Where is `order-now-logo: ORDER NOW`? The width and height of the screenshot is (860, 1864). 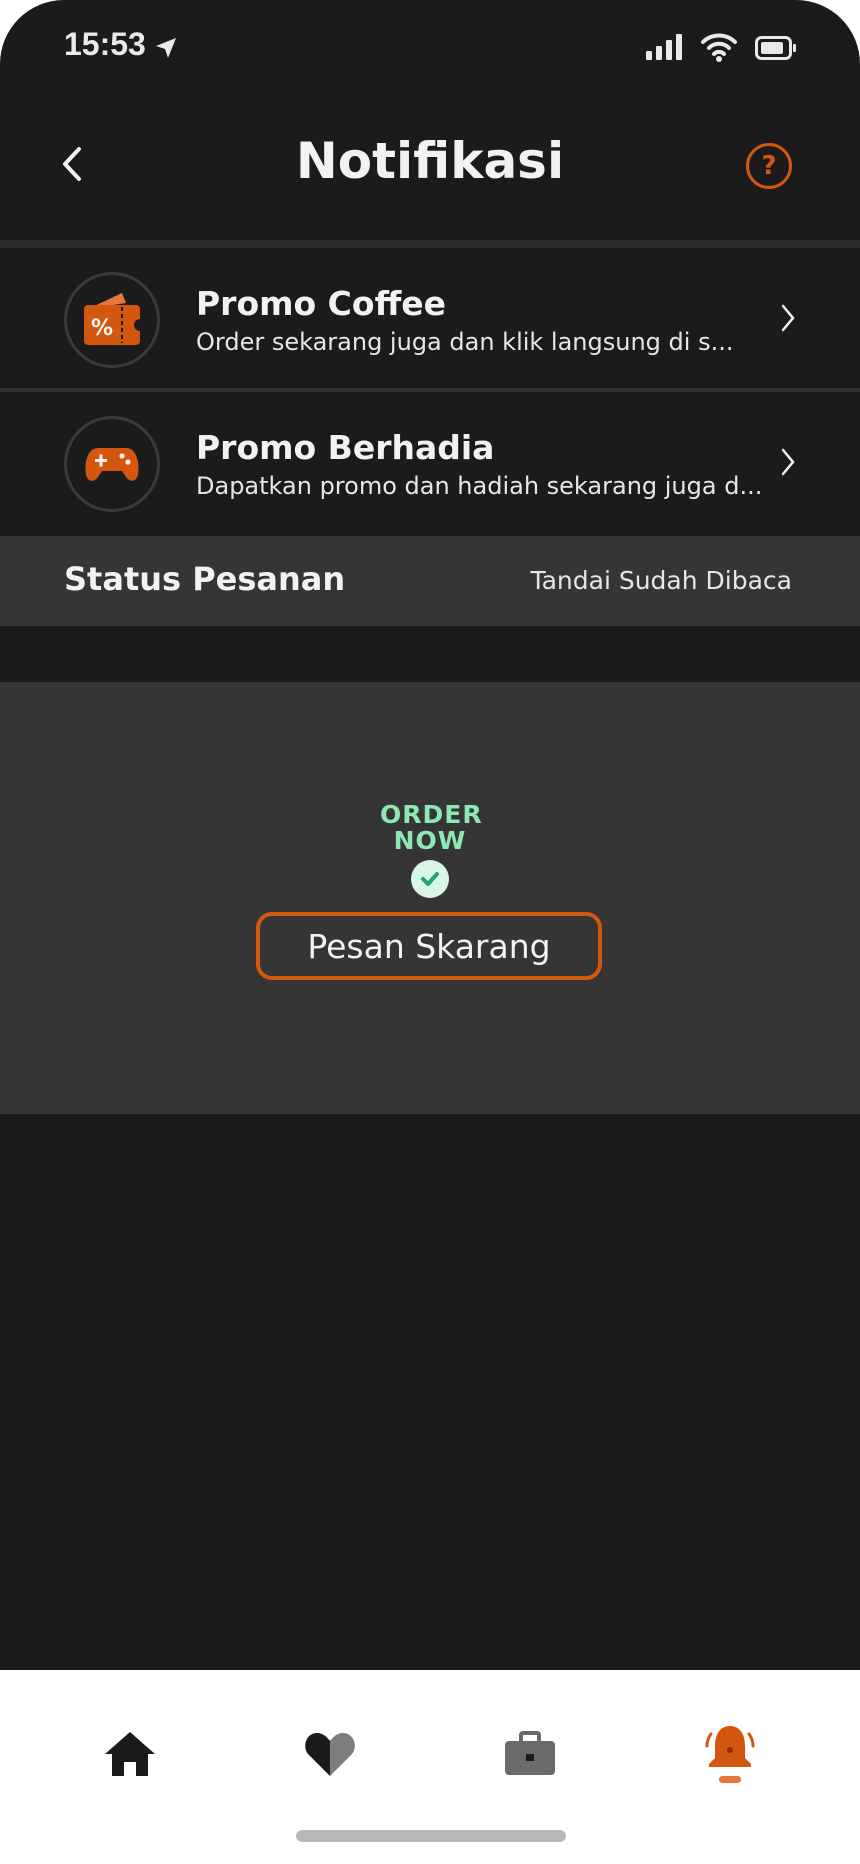 order-now-logo: ORDER NOW is located at coordinates (431, 849).